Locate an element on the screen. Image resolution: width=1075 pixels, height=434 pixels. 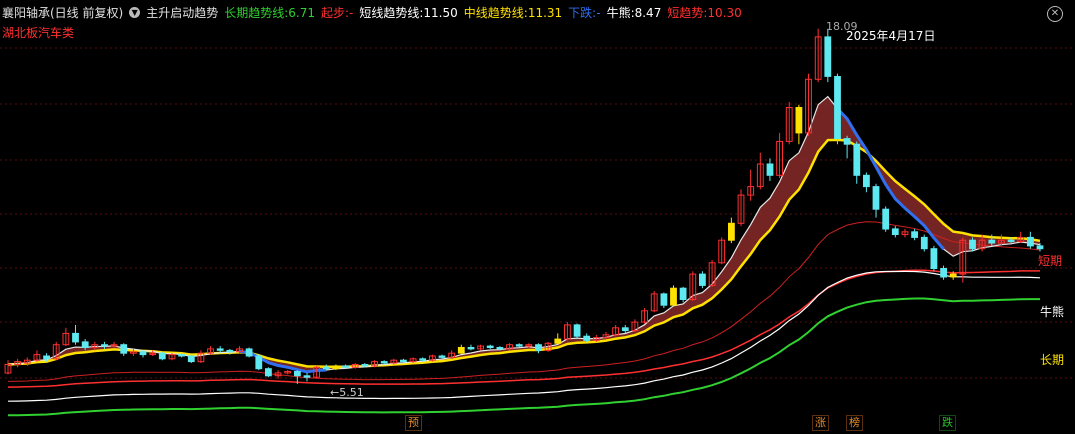
short-trend2-value: 10.30 is located at coordinates (724, 12).